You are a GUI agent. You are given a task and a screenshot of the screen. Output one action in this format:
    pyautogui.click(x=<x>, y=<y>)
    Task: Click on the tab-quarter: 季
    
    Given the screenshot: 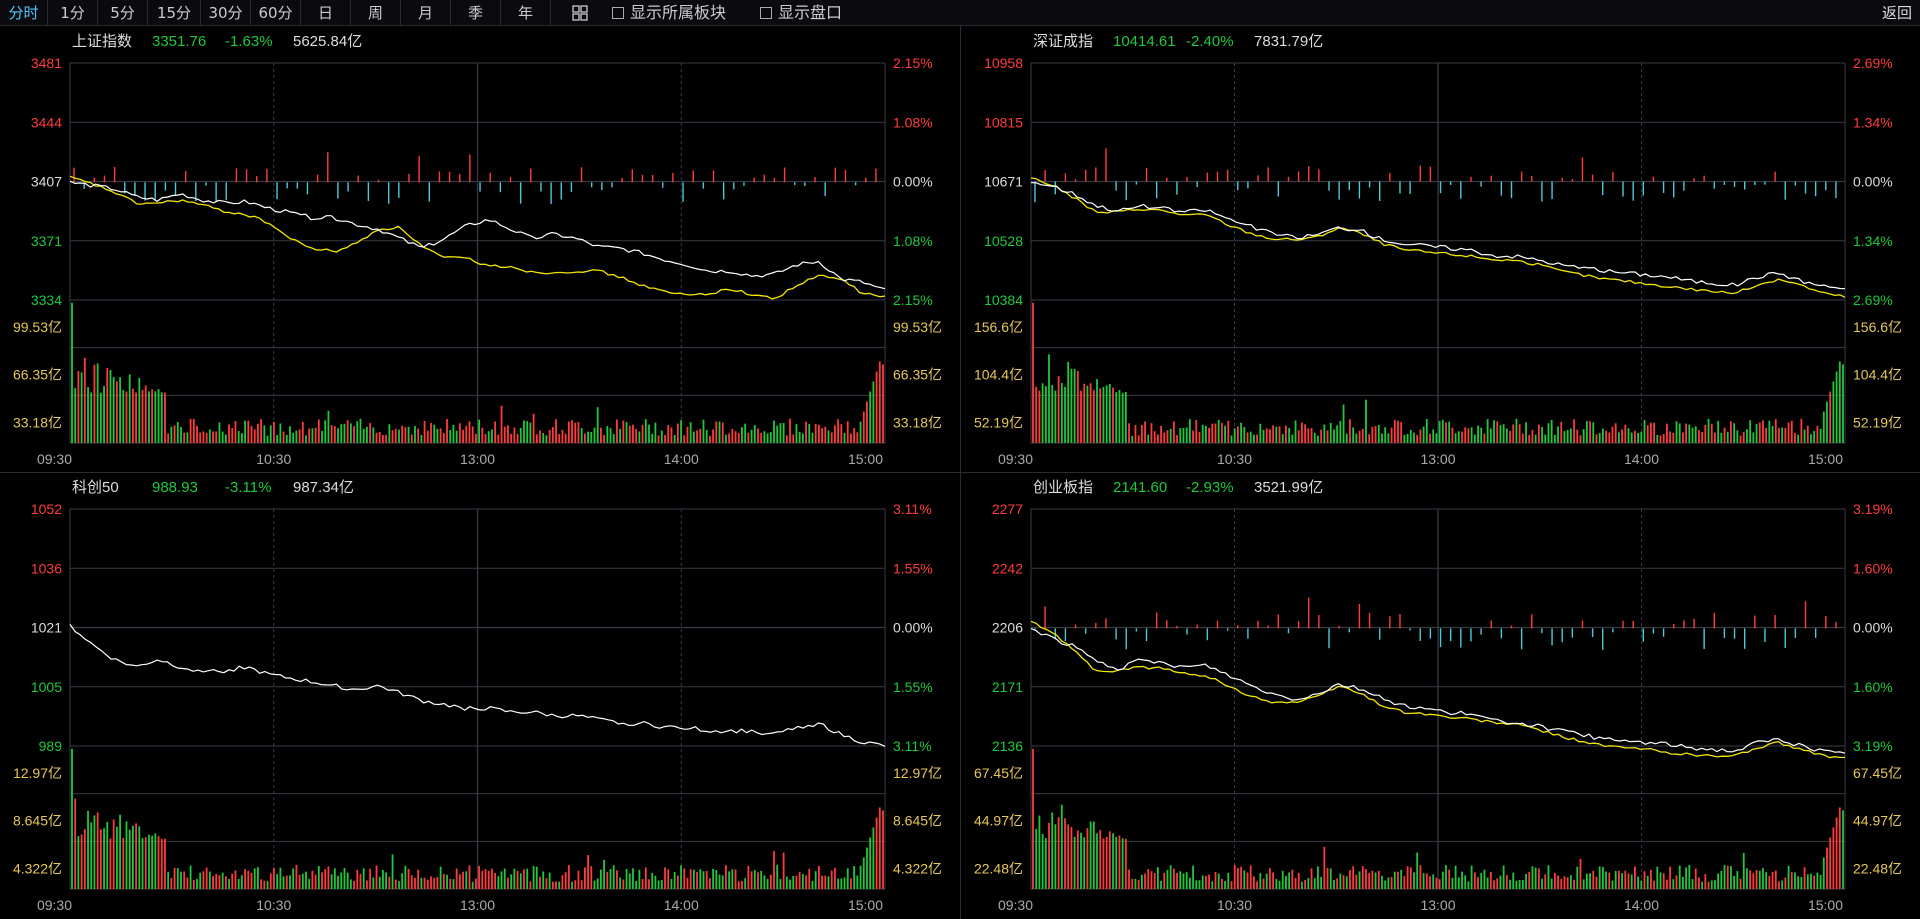 What is the action you would take?
    pyautogui.click(x=476, y=13)
    